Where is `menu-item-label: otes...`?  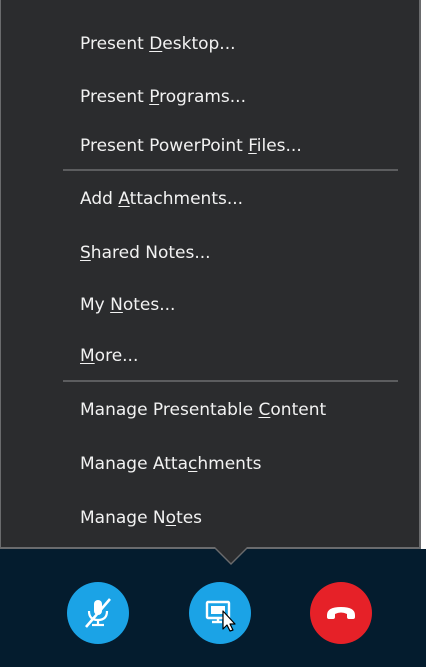
menu-item-label: otes... is located at coordinates (149, 305).